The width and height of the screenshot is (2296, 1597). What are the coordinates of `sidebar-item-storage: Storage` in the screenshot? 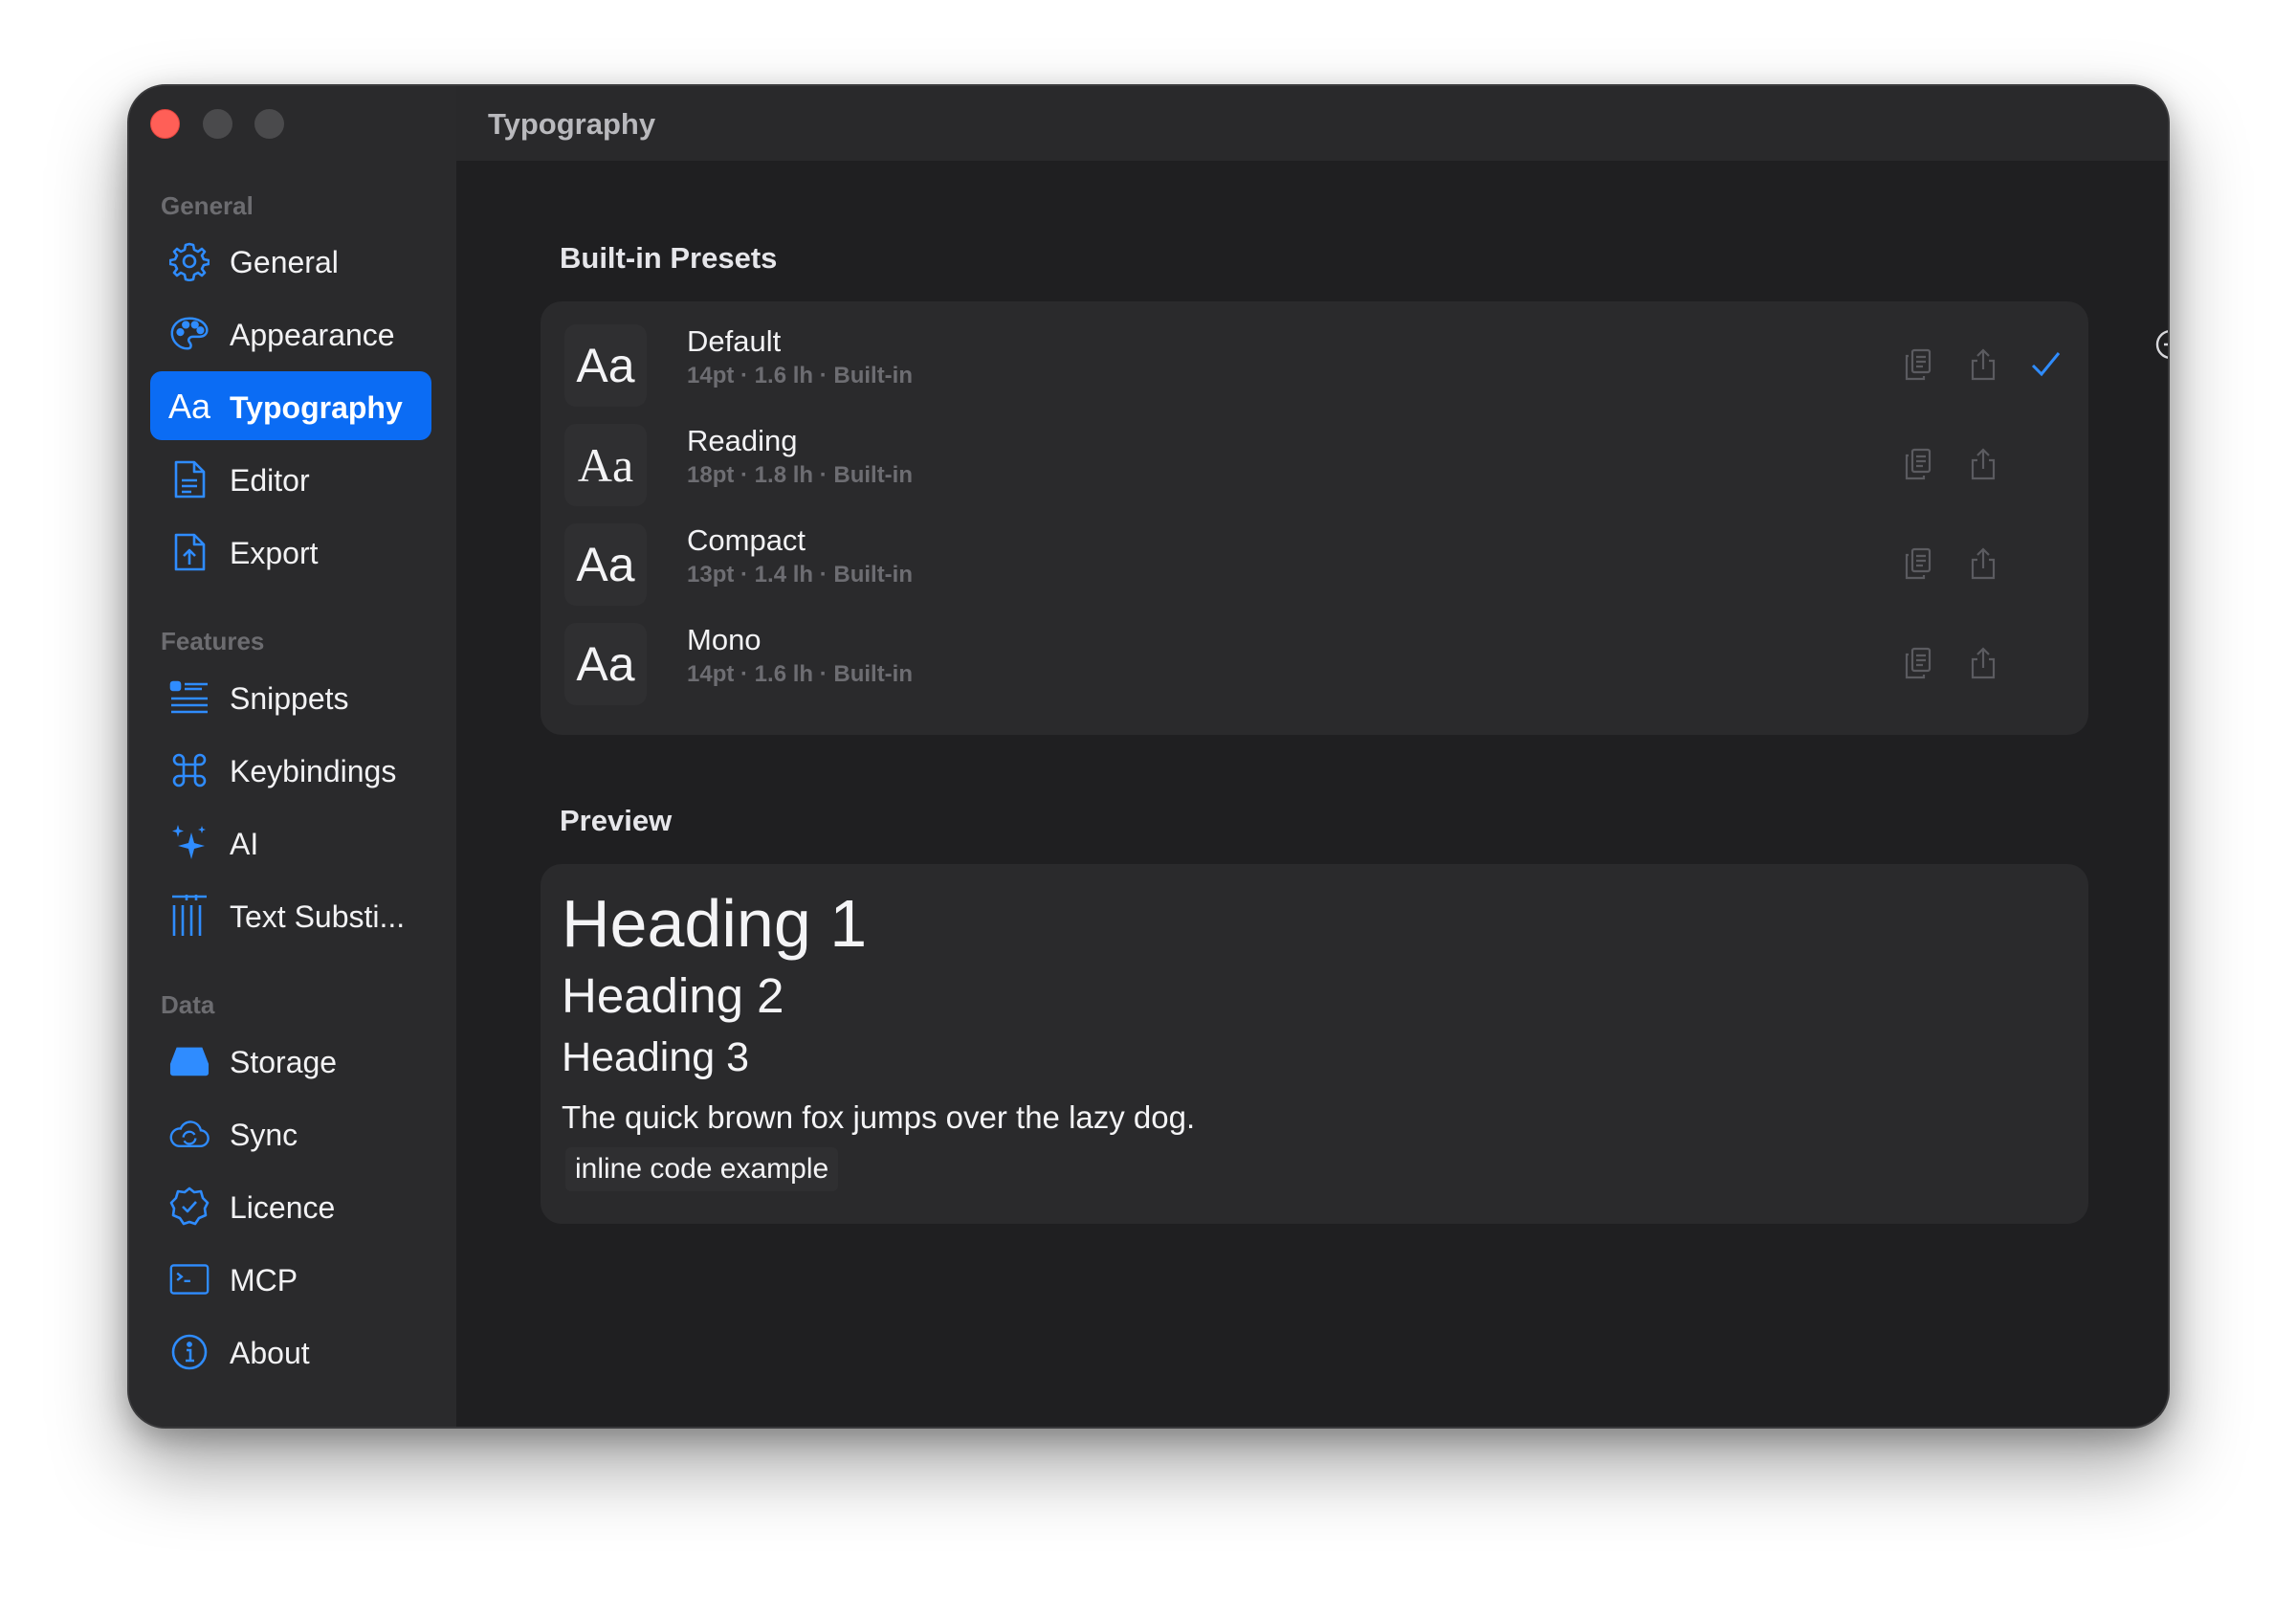 It's located at (290, 1060).